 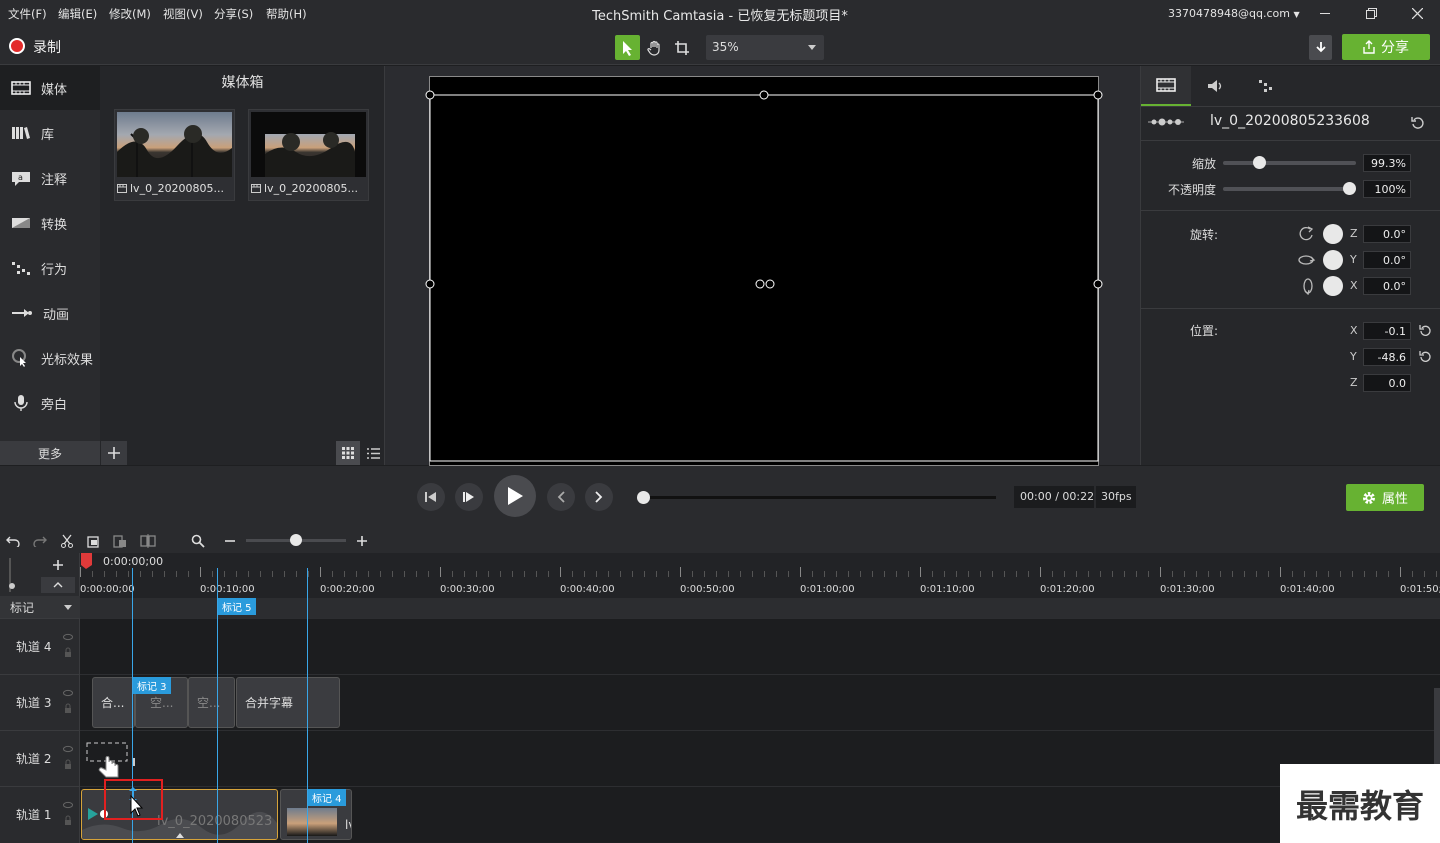 What do you see at coordinates (308, 144) in the screenshot?
I see `media-thumbnail` at bounding box center [308, 144].